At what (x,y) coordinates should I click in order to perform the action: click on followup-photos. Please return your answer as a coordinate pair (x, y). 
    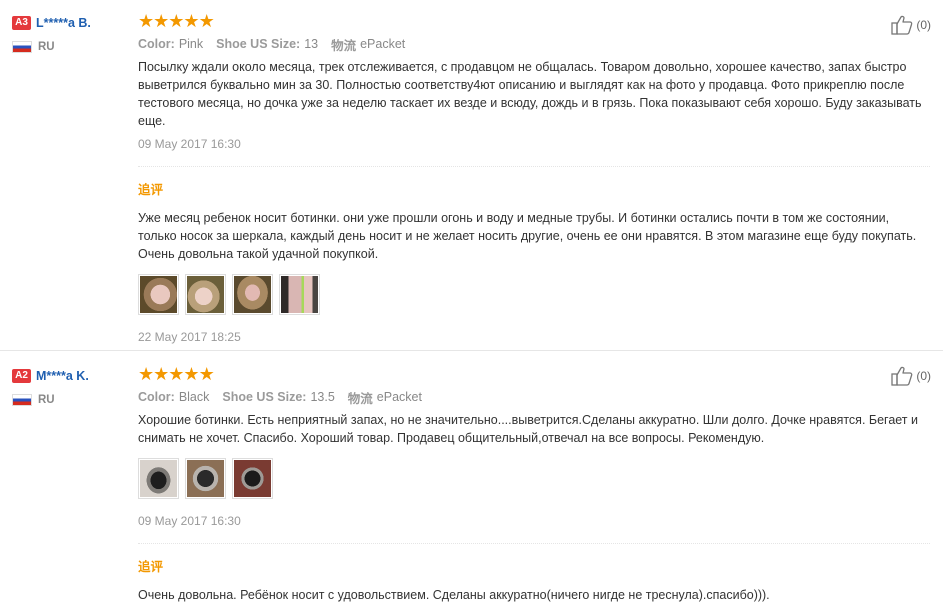
    Looking at the image, I should click on (535, 294).